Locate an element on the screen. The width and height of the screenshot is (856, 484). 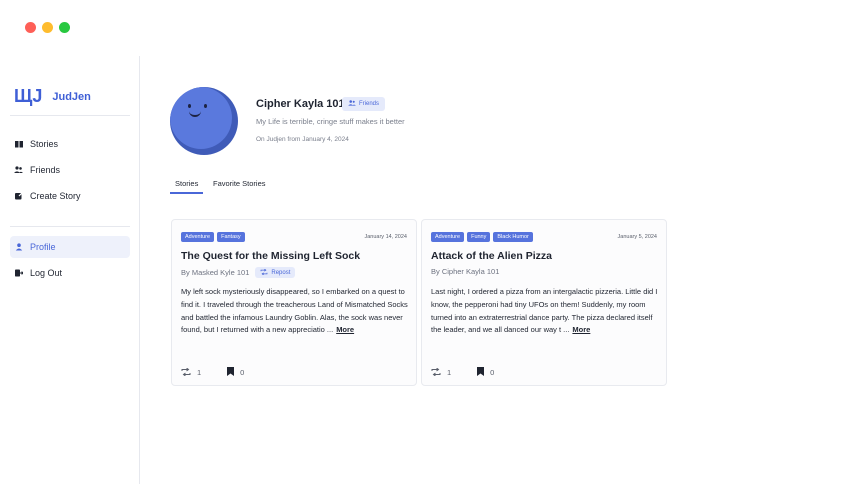
story-author: By Cipher Kayla 101 is located at coordinates (465, 271).